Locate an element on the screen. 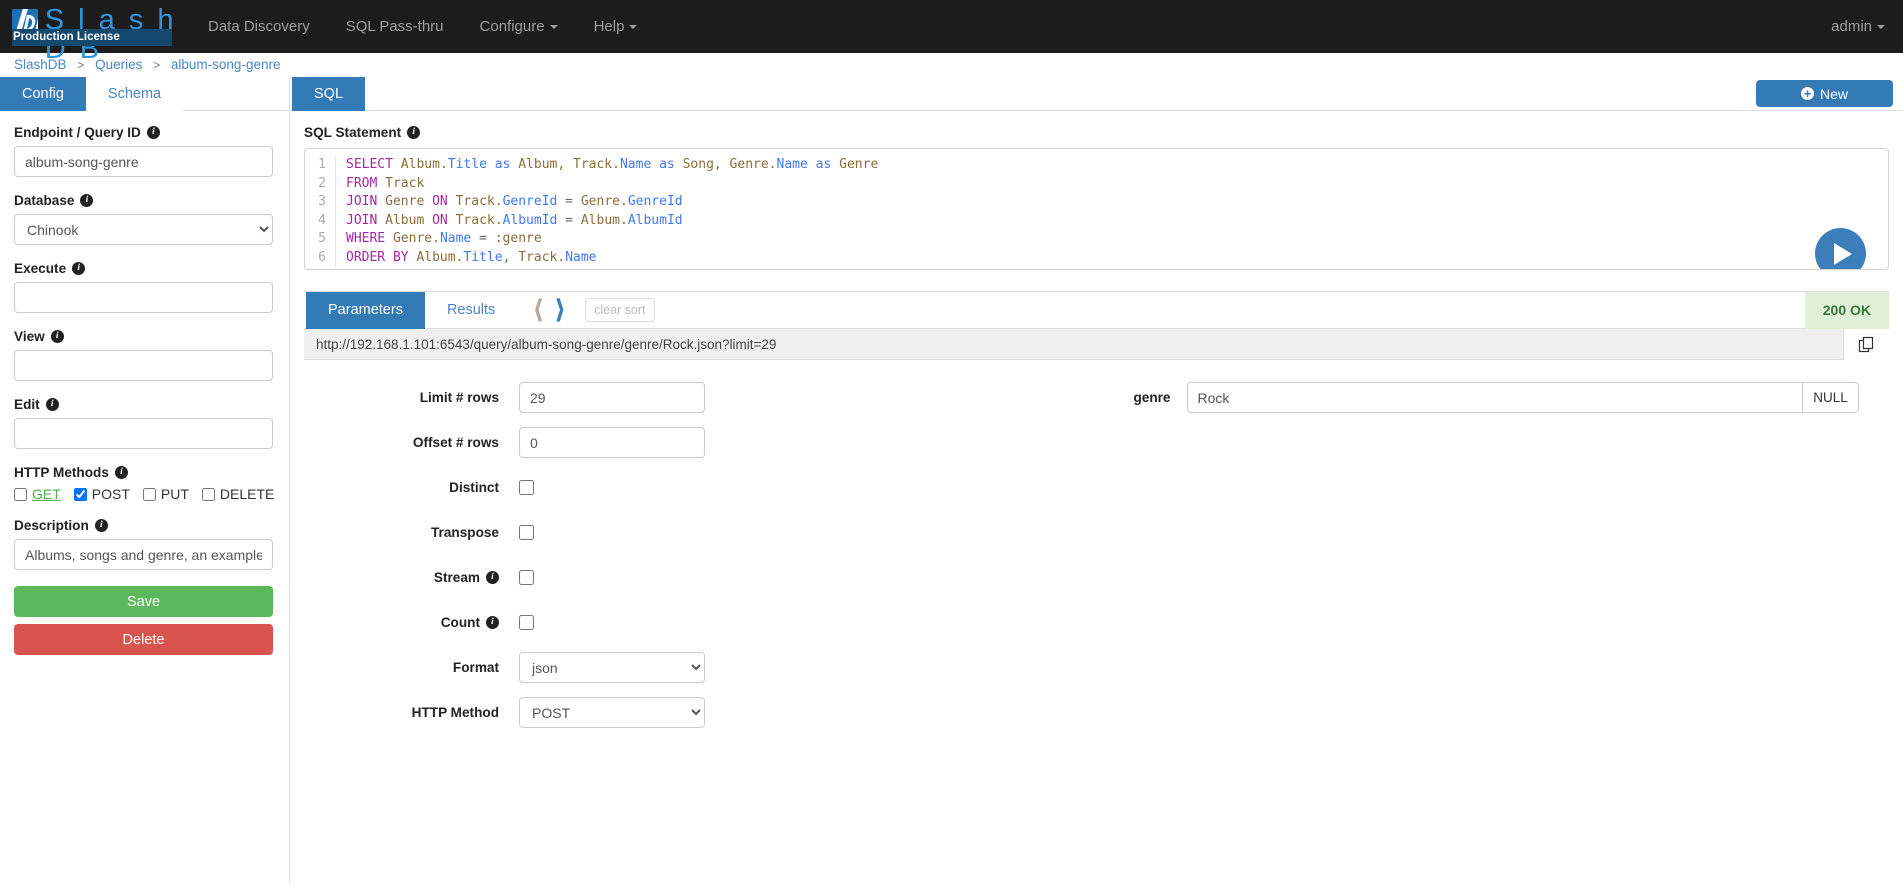 The height and width of the screenshot is (884, 1903). http-methods-row: GET POST PUT DELETE is located at coordinates (144, 494).